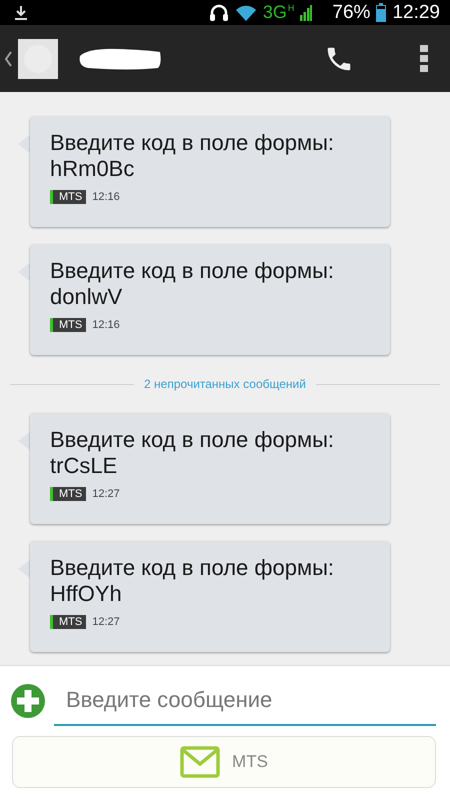  I want to click on signal-icon, so click(306, 12).